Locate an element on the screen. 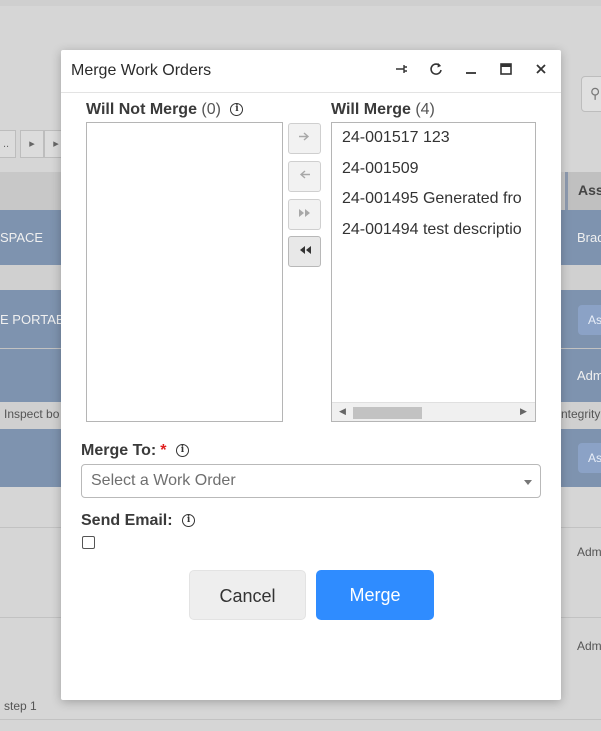 Image resolution: width=601 pixels, height=731 pixels. cancel-button: Cancel is located at coordinates (247, 595).